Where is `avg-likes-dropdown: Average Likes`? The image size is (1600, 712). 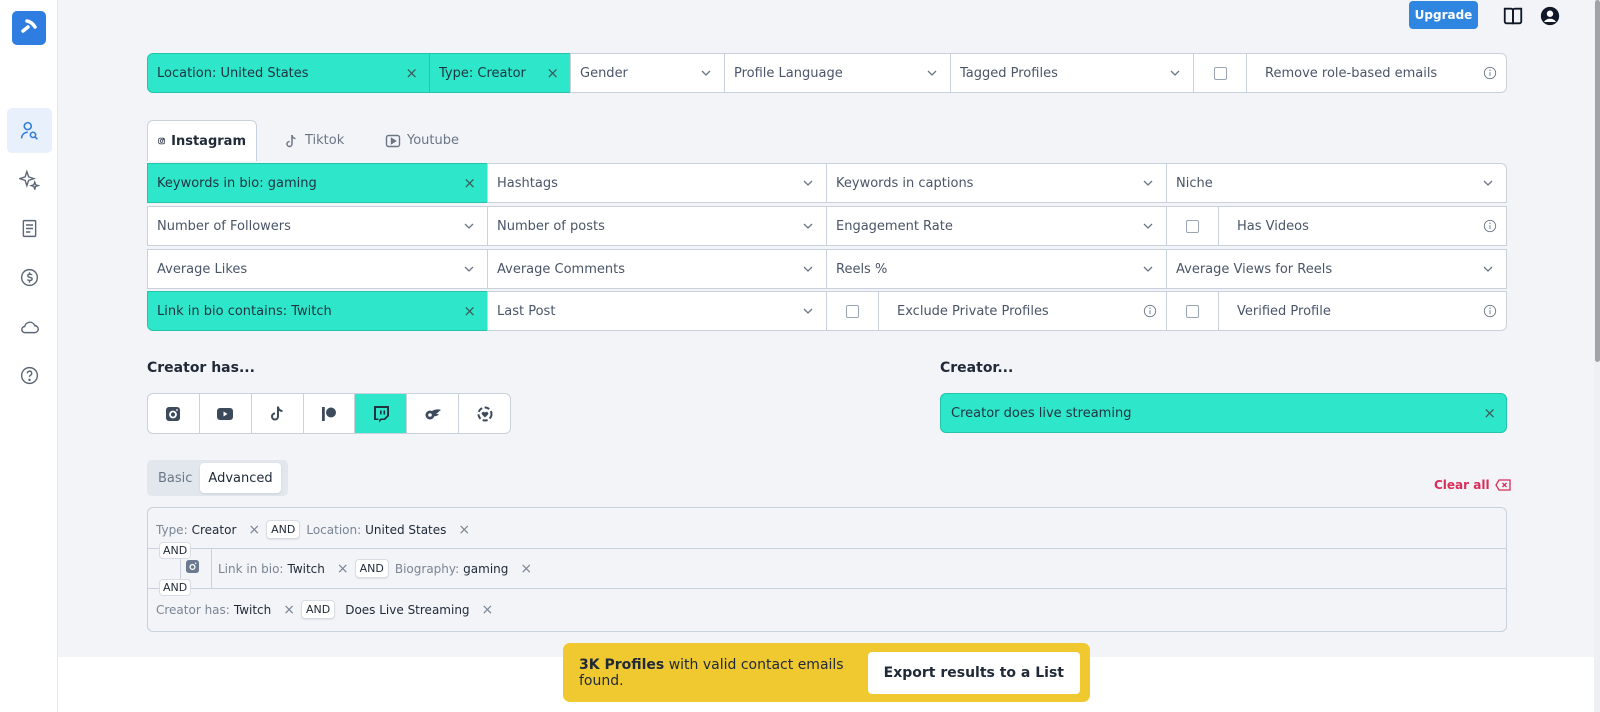
avg-likes-dropdown: Average Likes is located at coordinates (317, 269).